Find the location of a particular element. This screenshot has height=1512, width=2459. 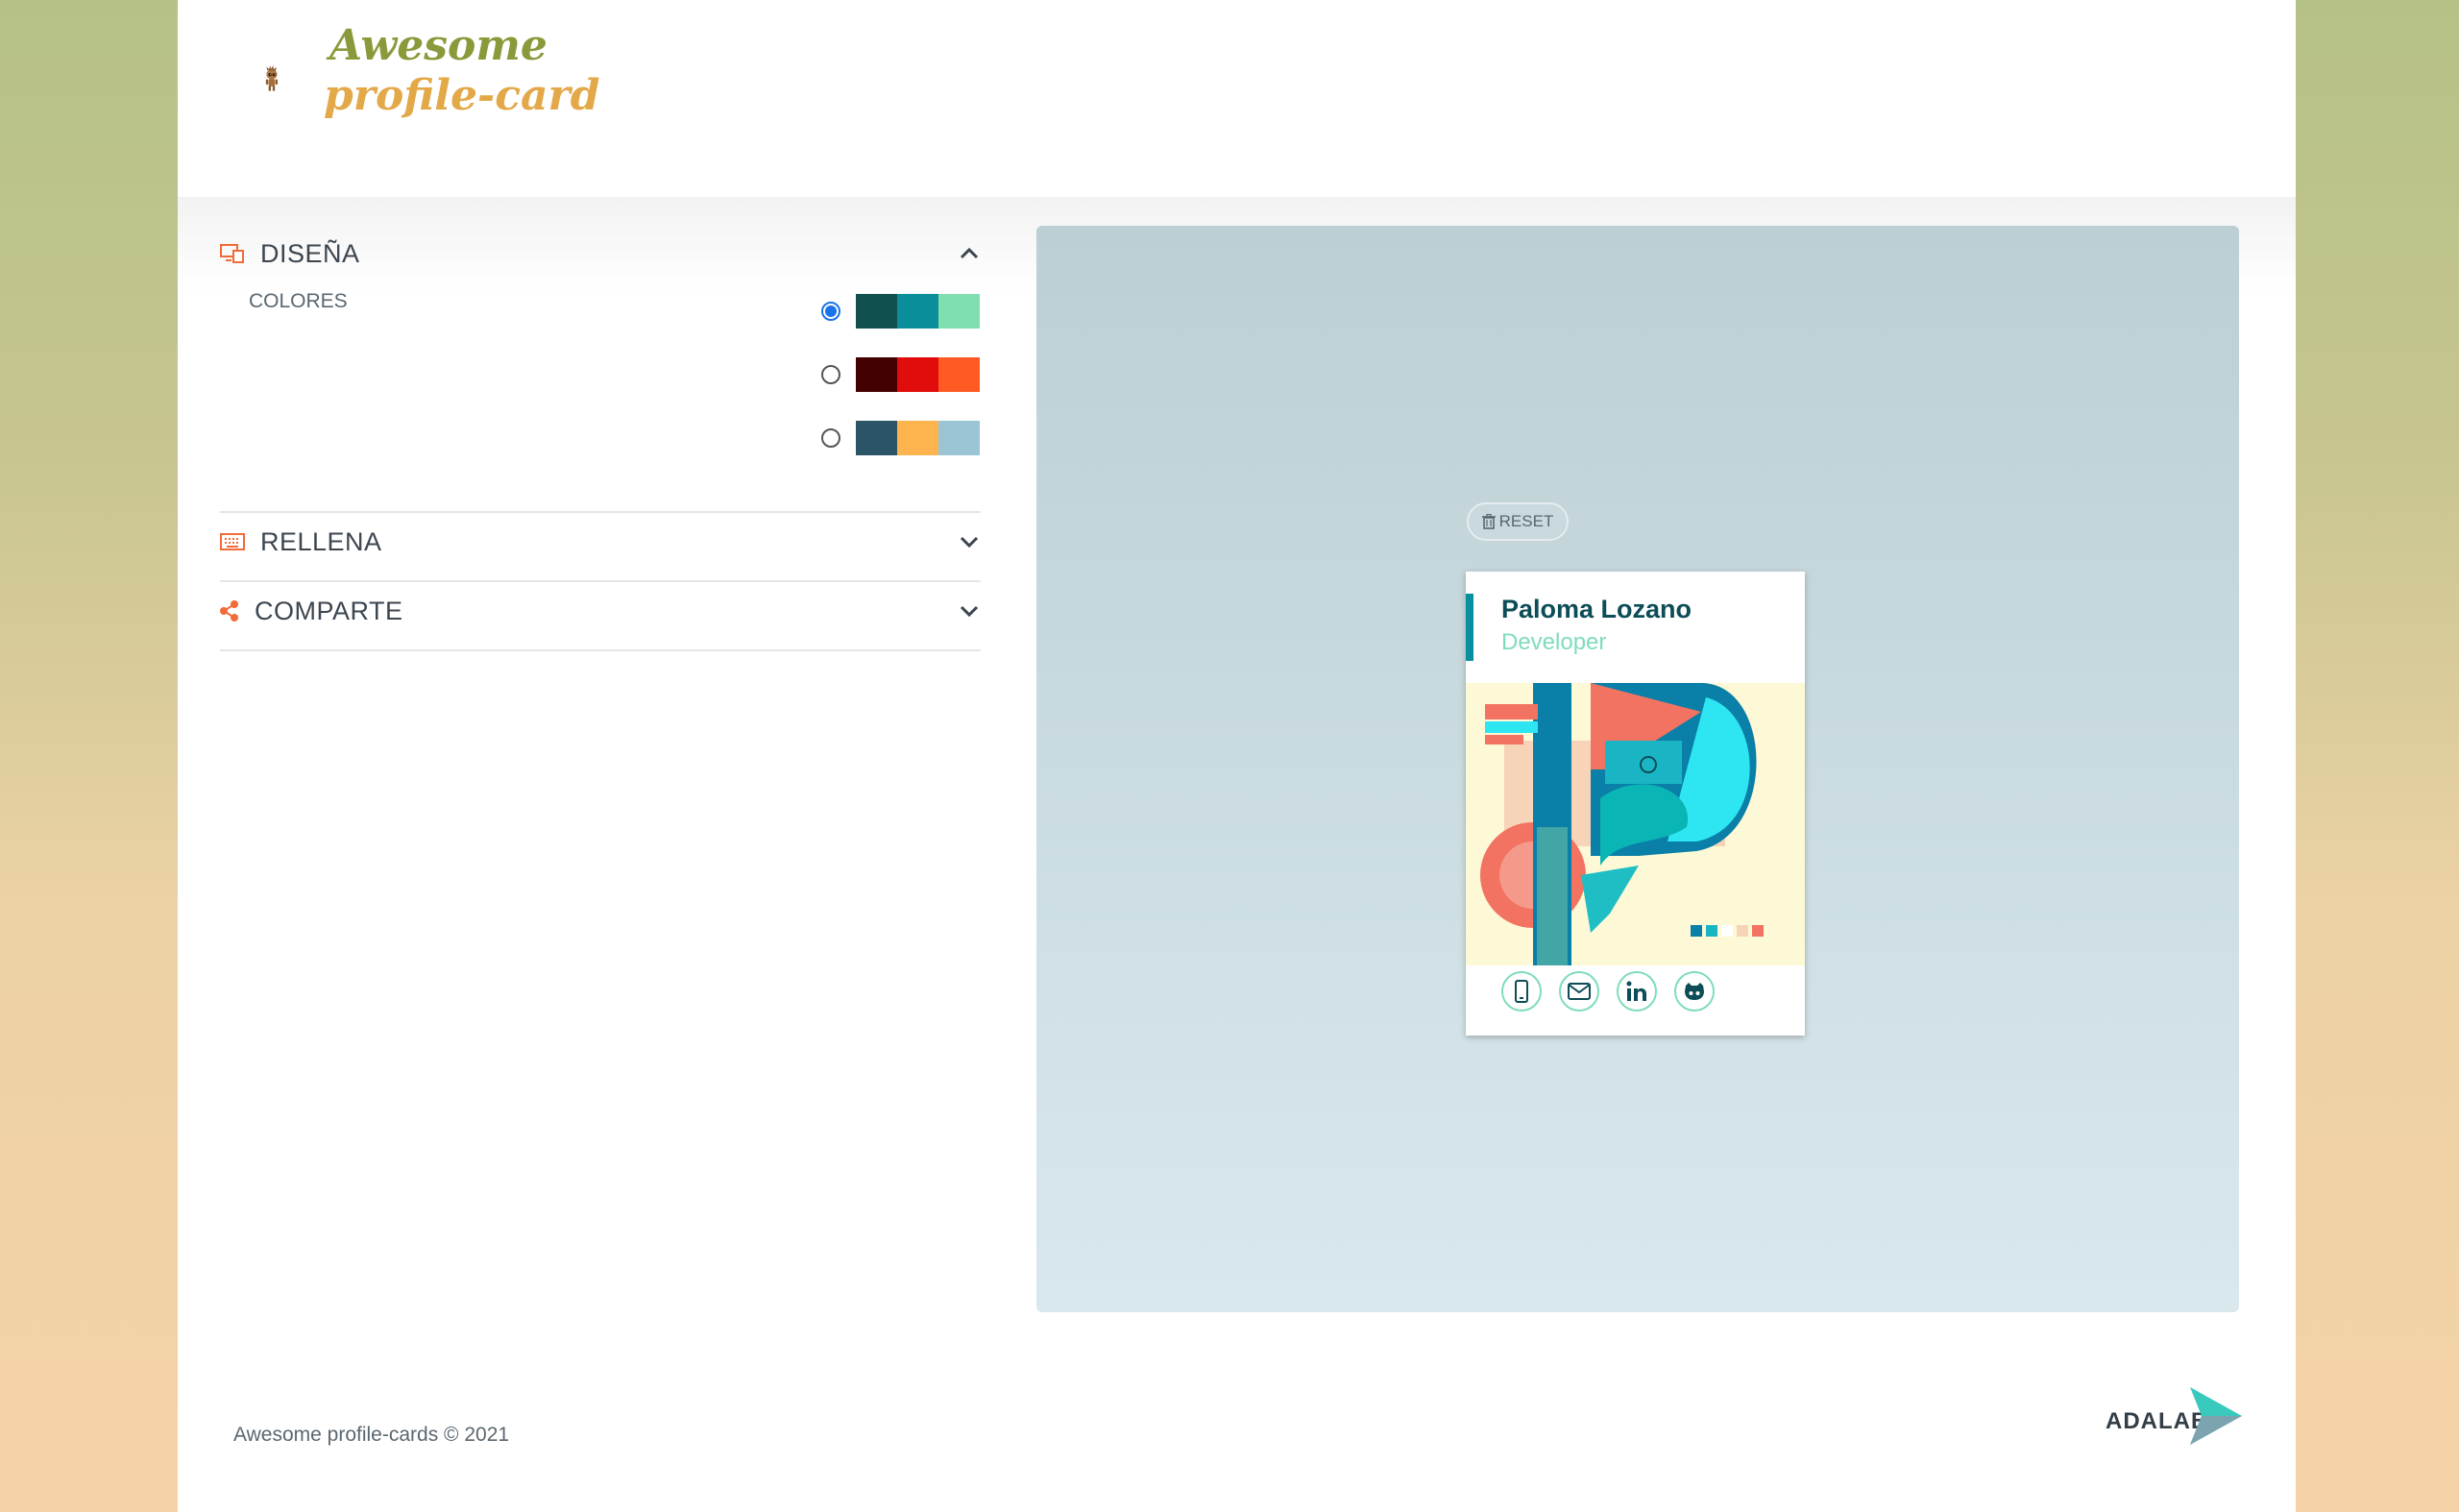

groot-icon is located at coordinates (297, 78).